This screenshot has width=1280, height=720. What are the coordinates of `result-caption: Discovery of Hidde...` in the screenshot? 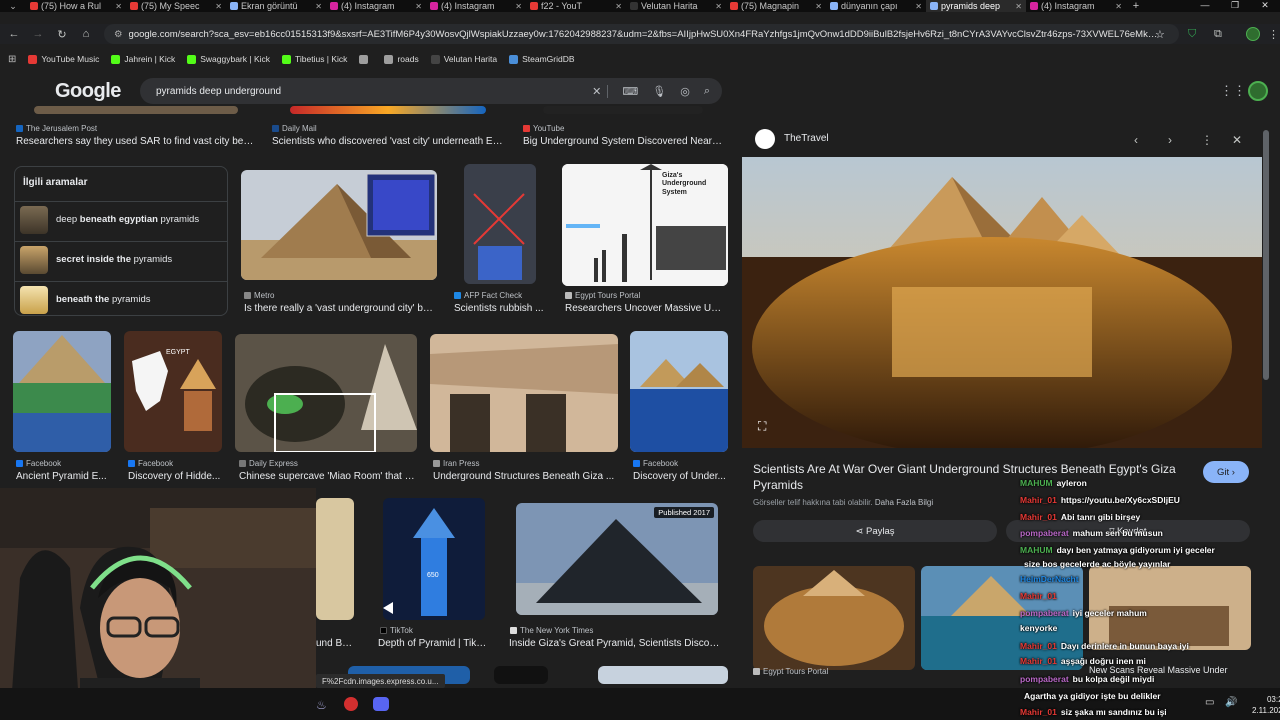 It's located at (175, 476).